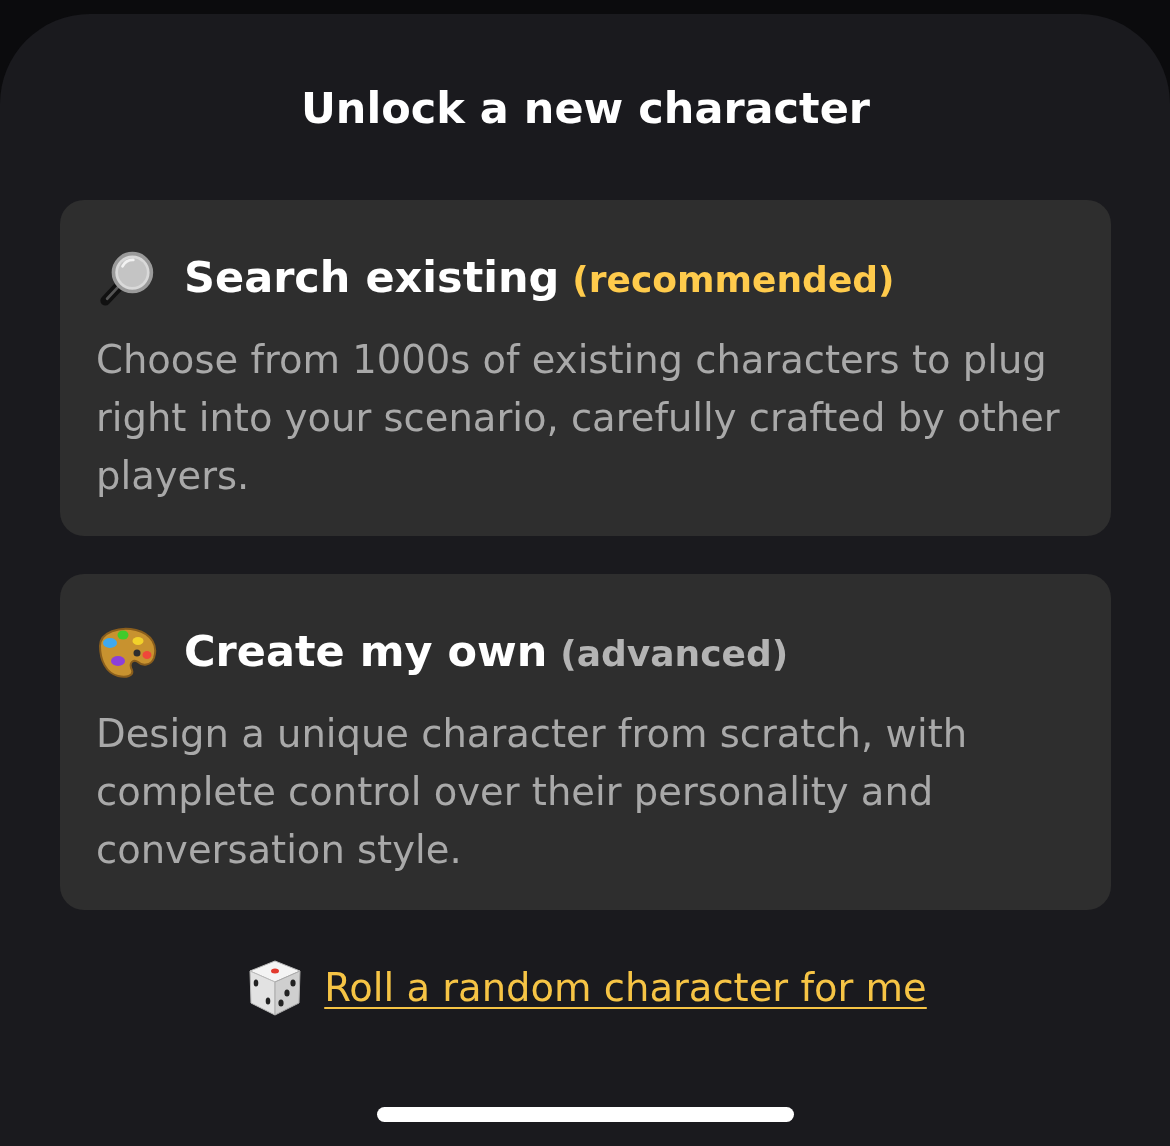 This screenshot has height=1146, width=1170. Describe the element at coordinates (578, 418) in the screenshot. I see `option-description: Choose from 1000s of existing characters to plug right into your scenario, carefully crafted by other players.` at that location.